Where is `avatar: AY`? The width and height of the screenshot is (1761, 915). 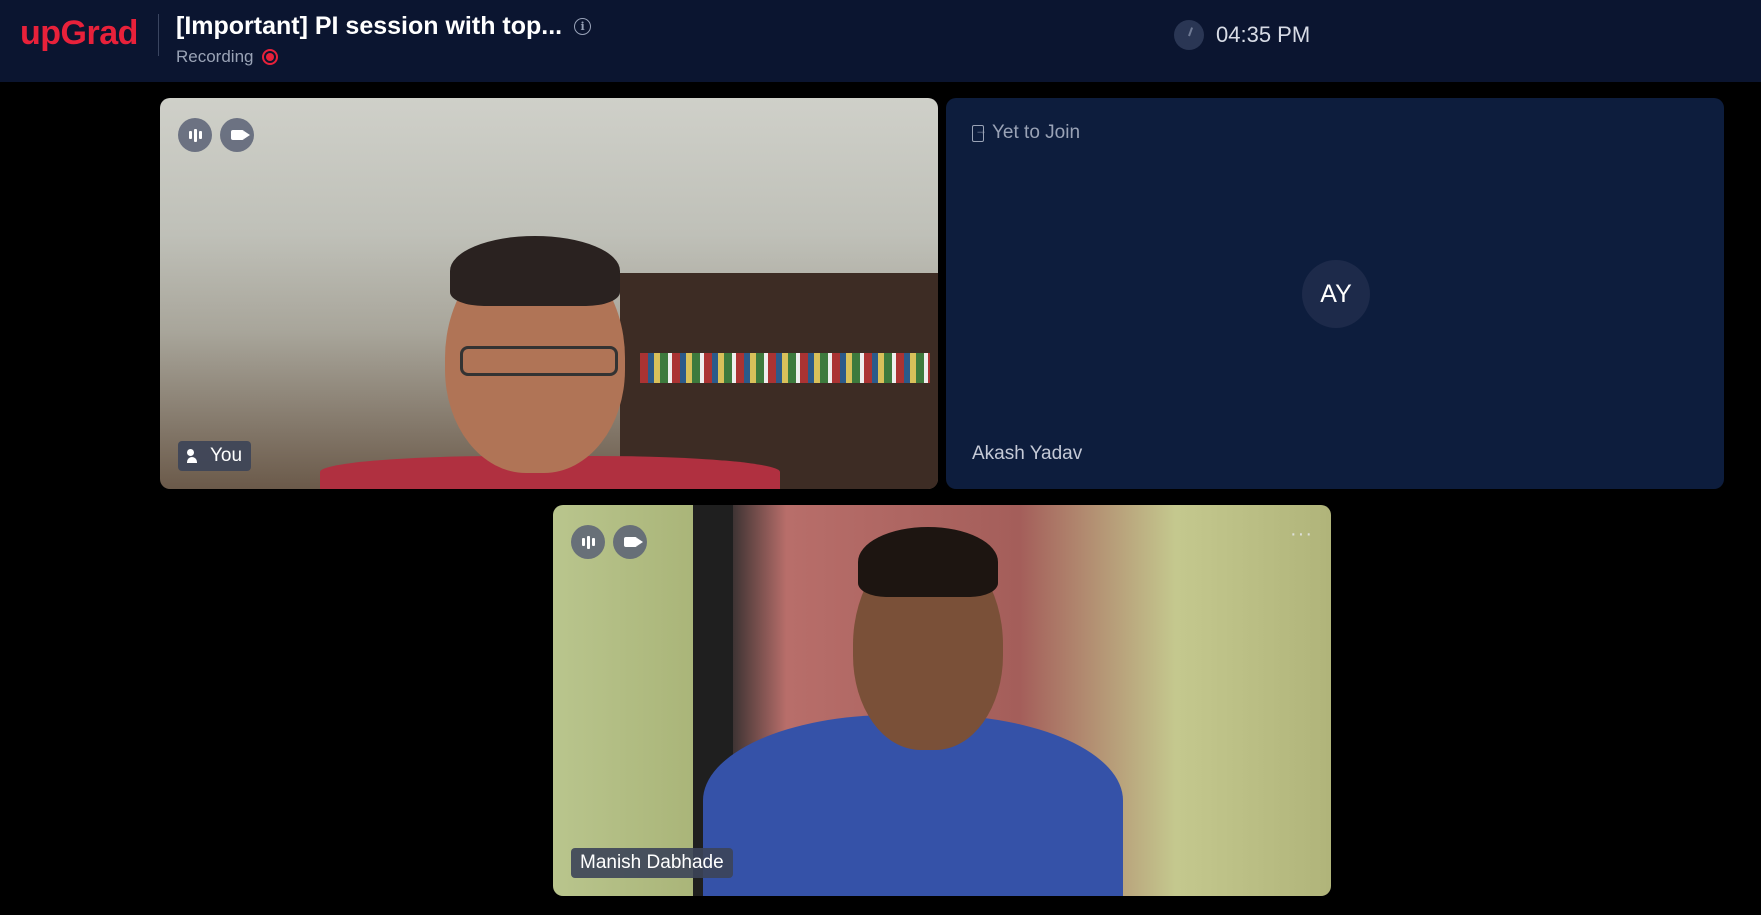 avatar: AY is located at coordinates (1336, 294).